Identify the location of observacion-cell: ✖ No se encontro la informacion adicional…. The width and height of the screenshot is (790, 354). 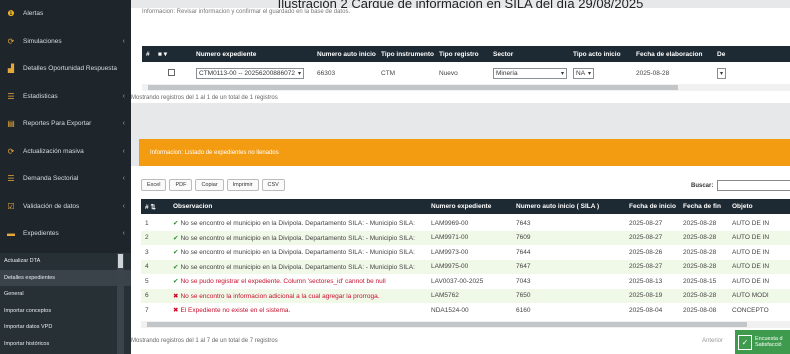
(298, 296).